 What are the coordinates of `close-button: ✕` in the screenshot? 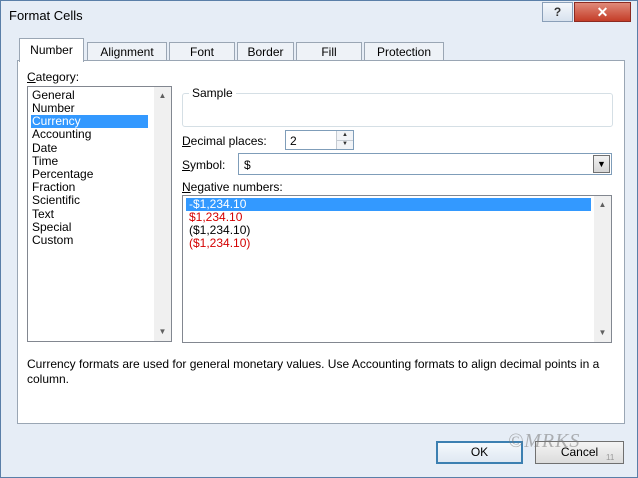 It's located at (602, 12).